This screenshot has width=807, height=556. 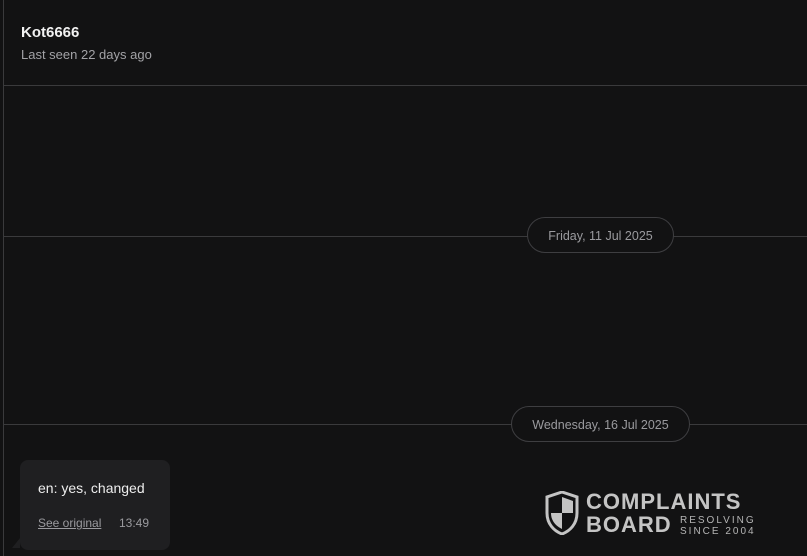 I want to click on date-divider-line, so click(x=405, y=236).